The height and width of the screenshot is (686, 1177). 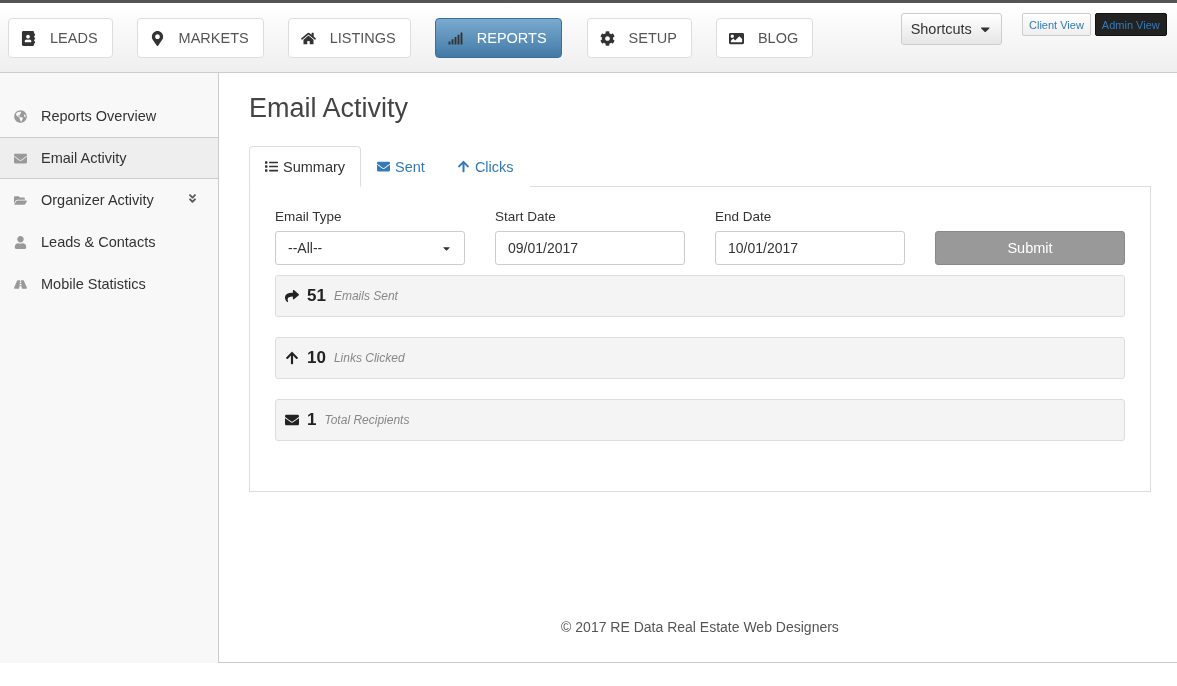 I want to click on stat-number: 1, so click(x=312, y=420).